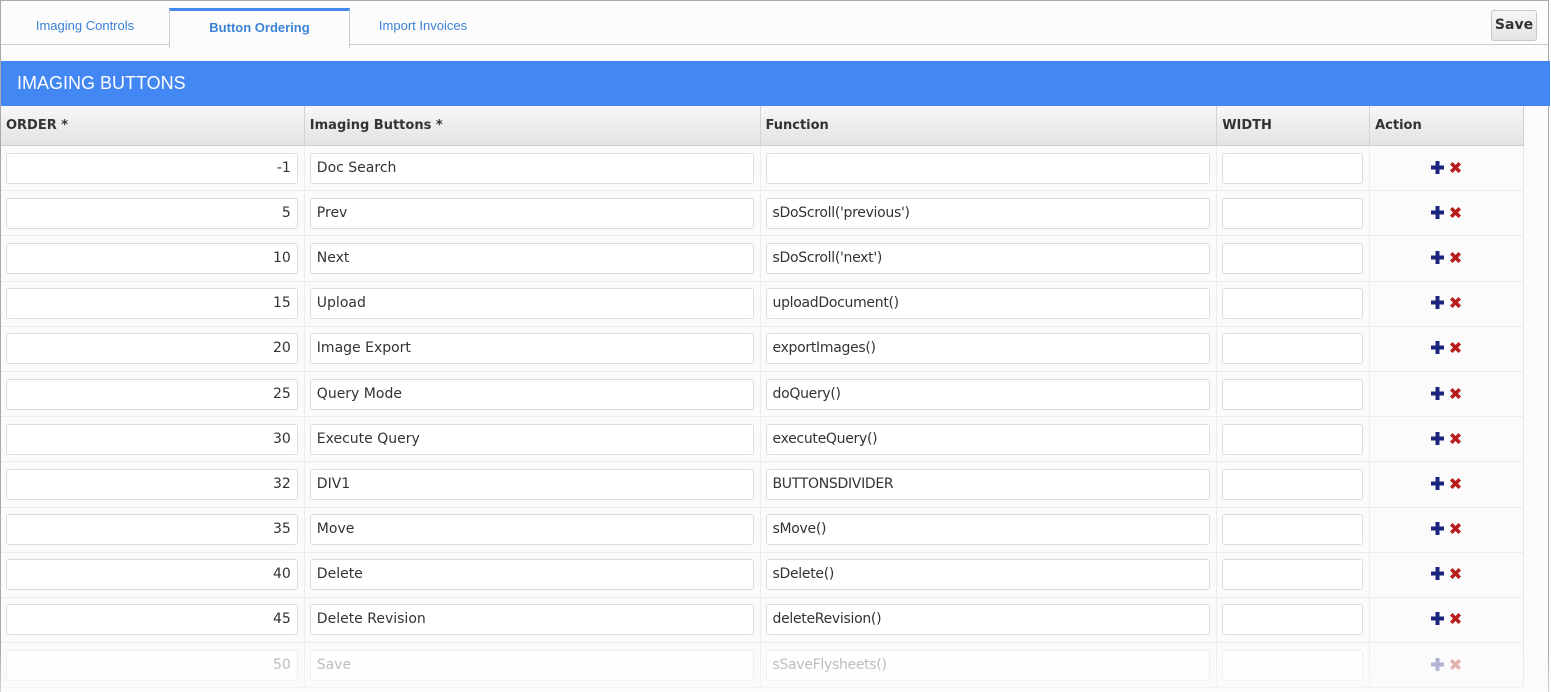 The width and height of the screenshot is (1551, 692). I want to click on table-row: 50 Save sSaveFlysheets(), so click(762, 666).